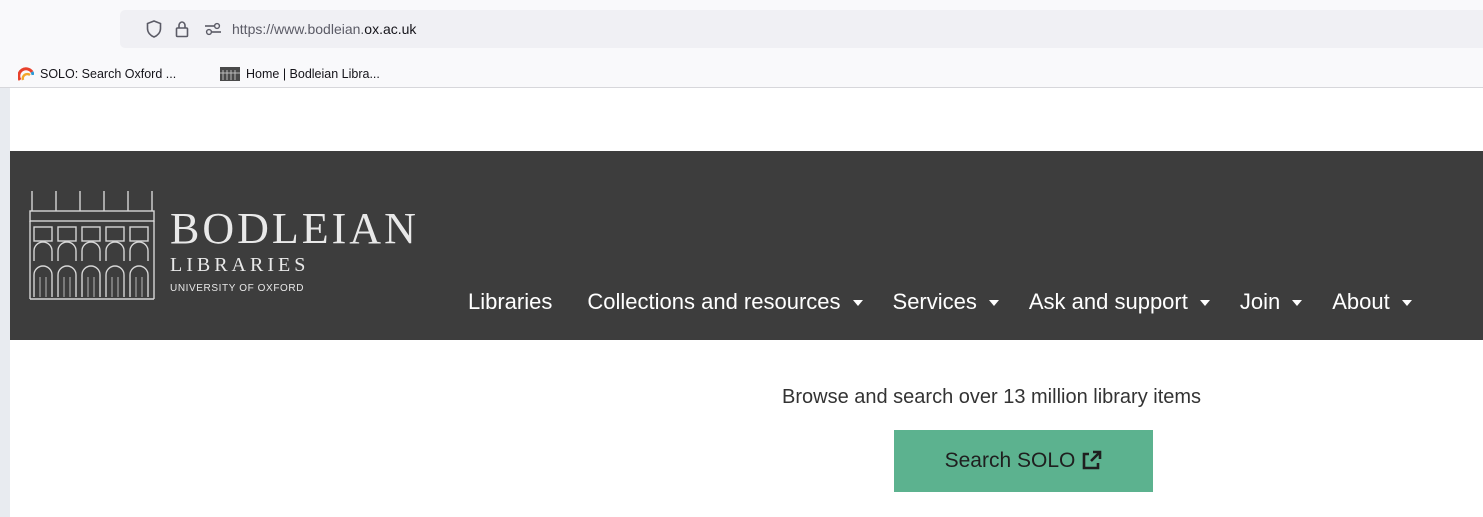  What do you see at coordinates (1260, 301) in the screenshot?
I see `nav-label: Join` at bounding box center [1260, 301].